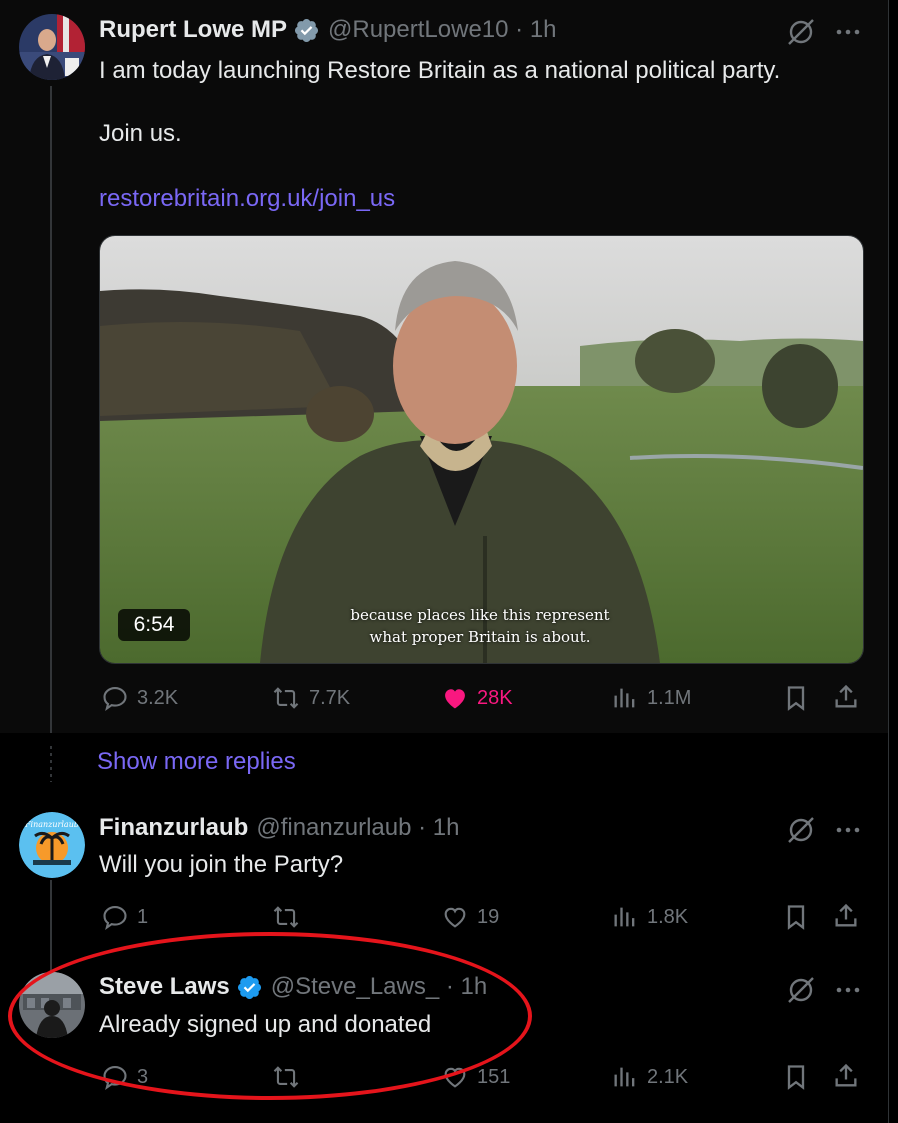 Image resolution: width=898 pixels, height=1123 pixels. Describe the element at coordinates (888, 561) in the screenshot. I see `right-divider` at that location.